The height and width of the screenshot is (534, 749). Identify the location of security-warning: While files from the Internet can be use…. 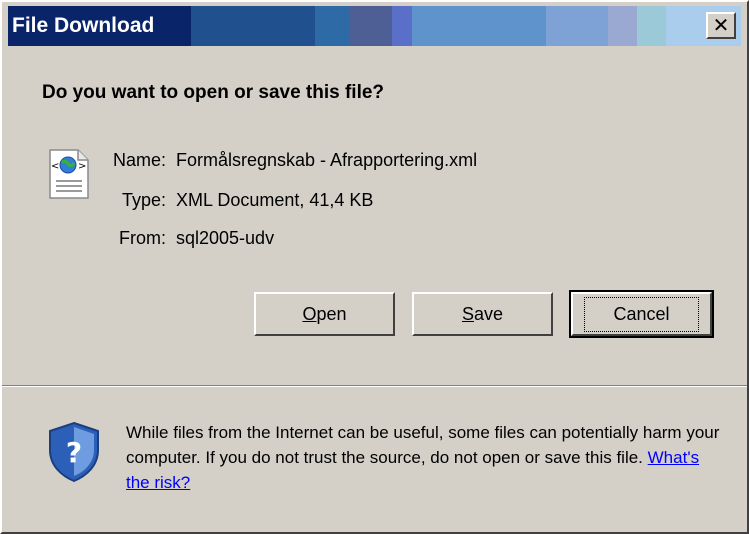
(426, 457).